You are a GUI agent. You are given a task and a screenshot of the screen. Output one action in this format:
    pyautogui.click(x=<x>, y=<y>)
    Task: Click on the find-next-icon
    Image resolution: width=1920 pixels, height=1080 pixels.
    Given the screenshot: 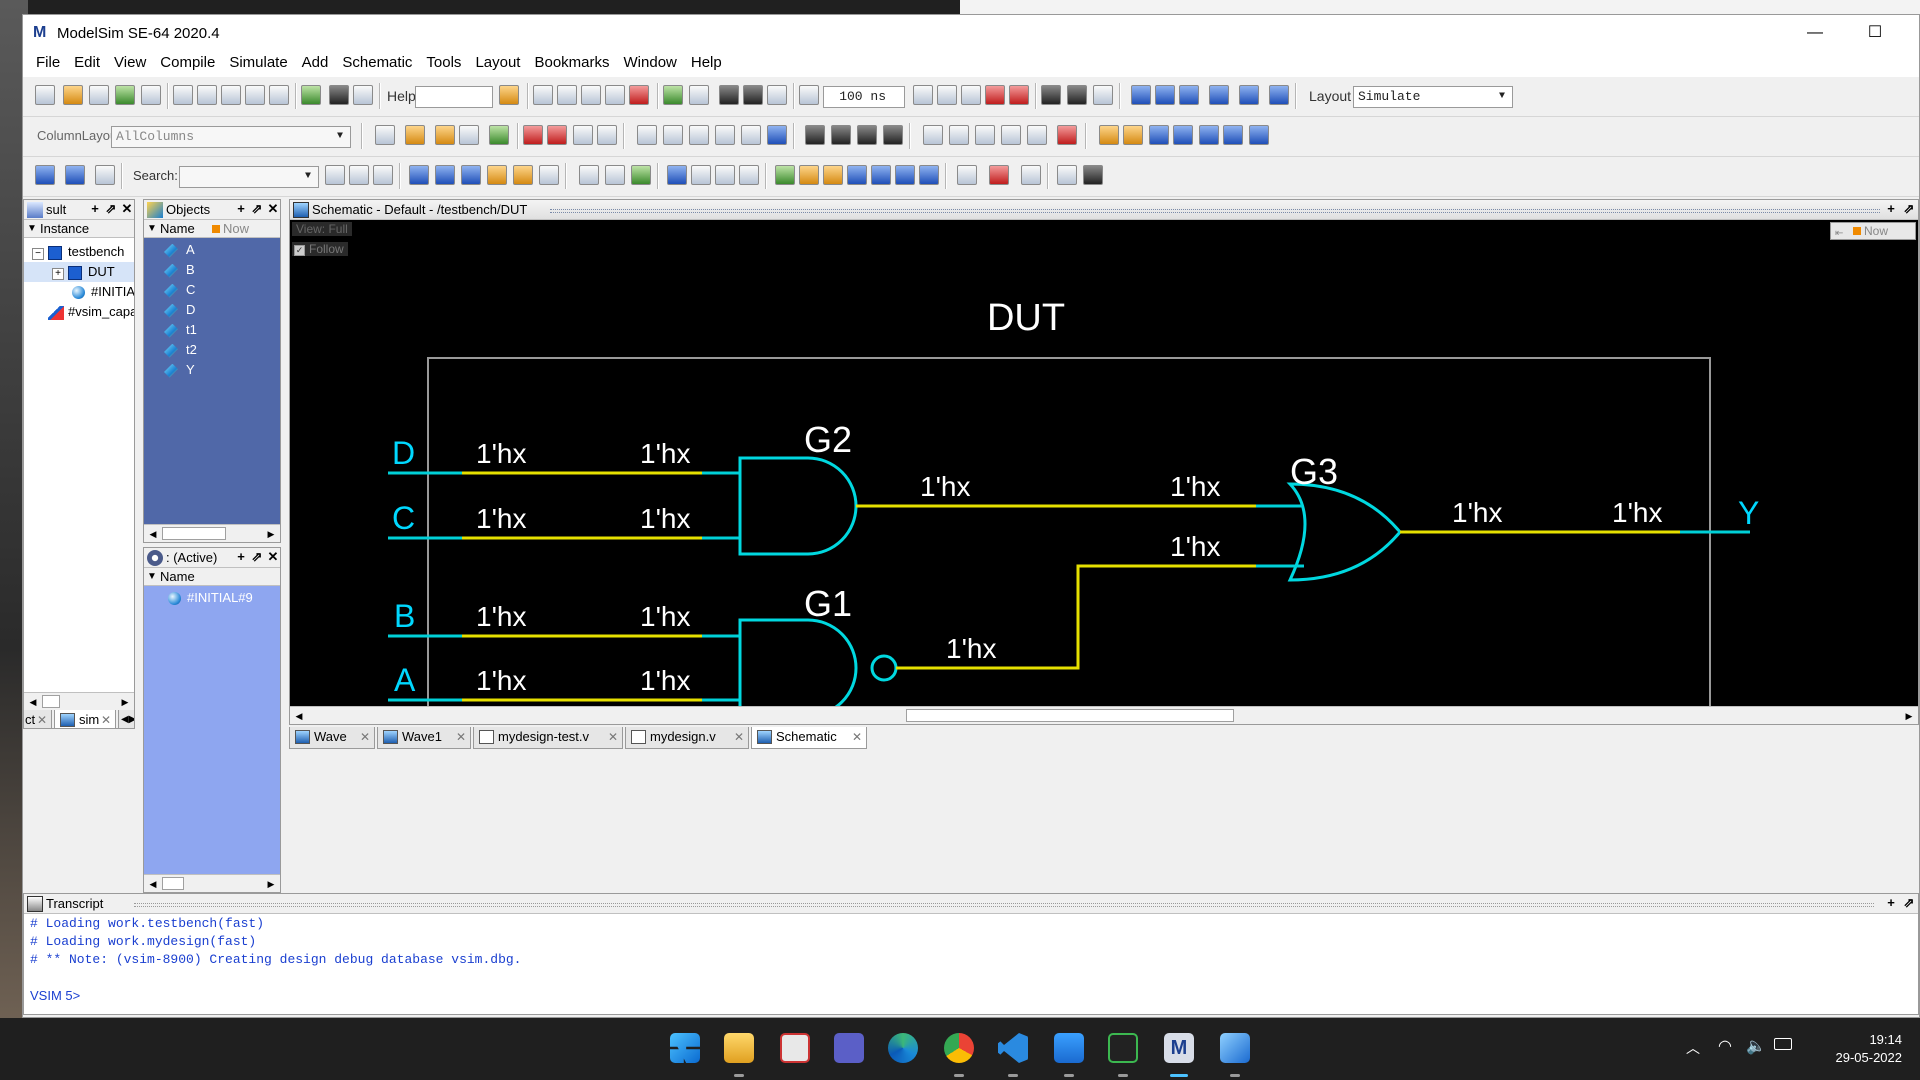 What is the action you would take?
    pyautogui.click(x=833, y=175)
    